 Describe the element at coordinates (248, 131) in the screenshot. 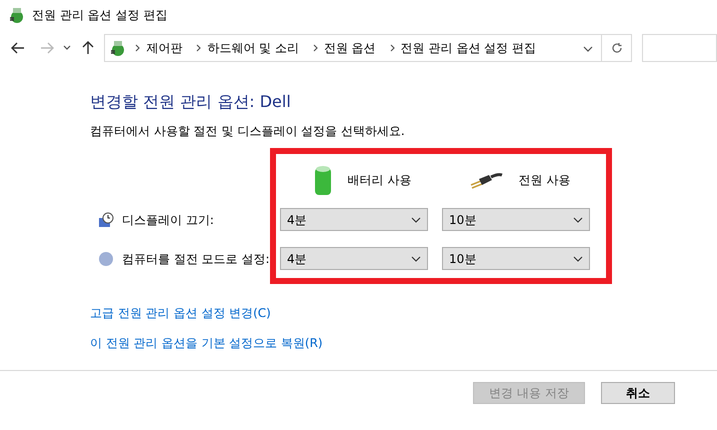

I see `instruction-text: 컴퓨터에서 사용할 절전 및 디스플레이 설정을 선택하세요.` at that location.